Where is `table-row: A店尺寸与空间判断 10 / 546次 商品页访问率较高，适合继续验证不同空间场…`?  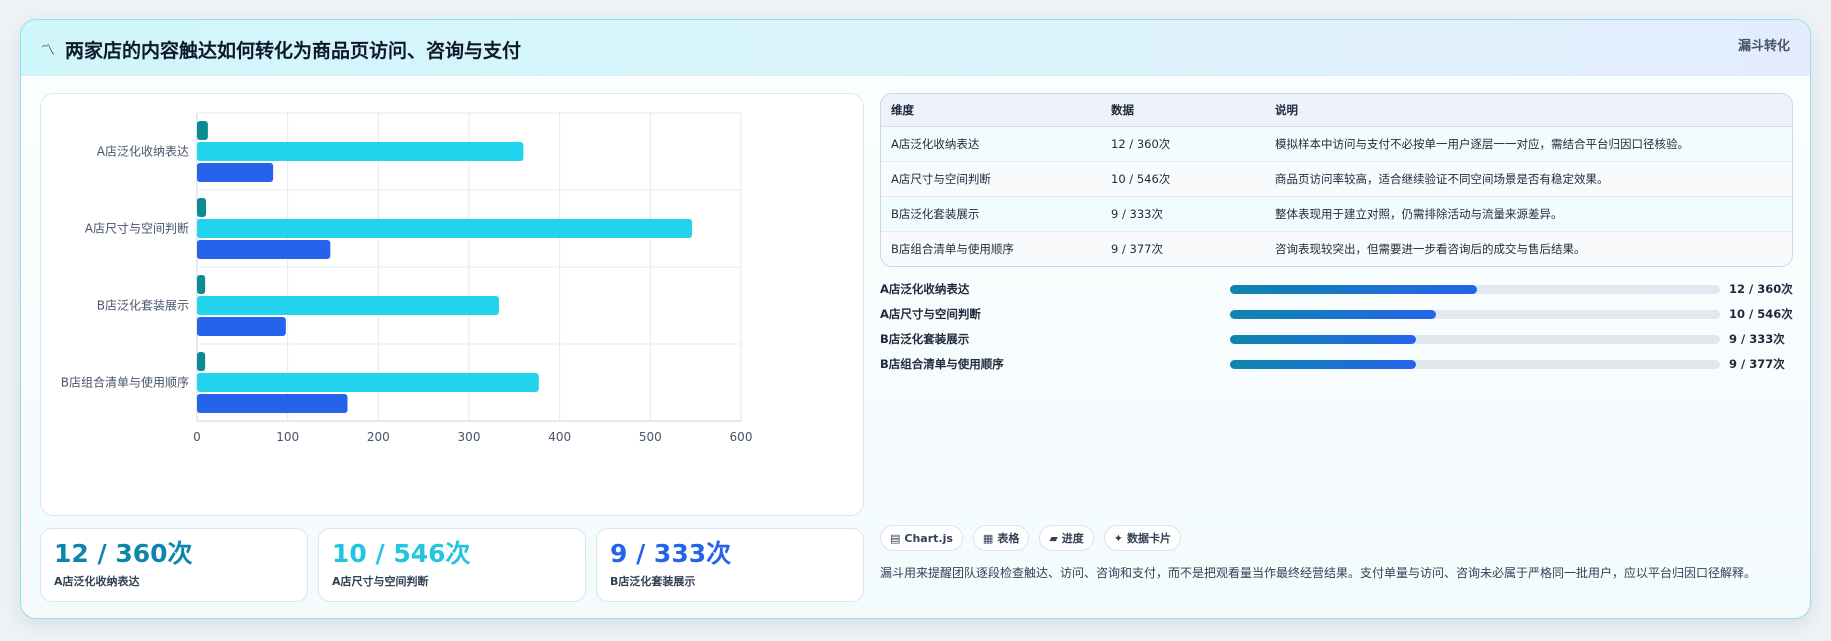 table-row: A店尺寸与空间判断 10 / 546次 商品页访问率较高，适合继续验证不同空间场… is located at coordinates (1336, 179).